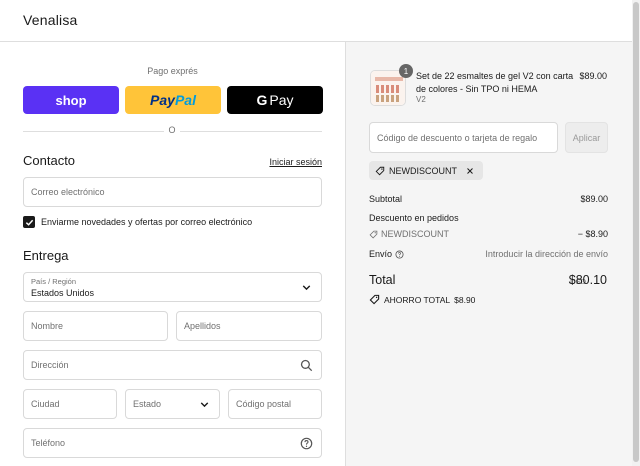  I want to click on zip-field: Código postal, so click(275, 404).